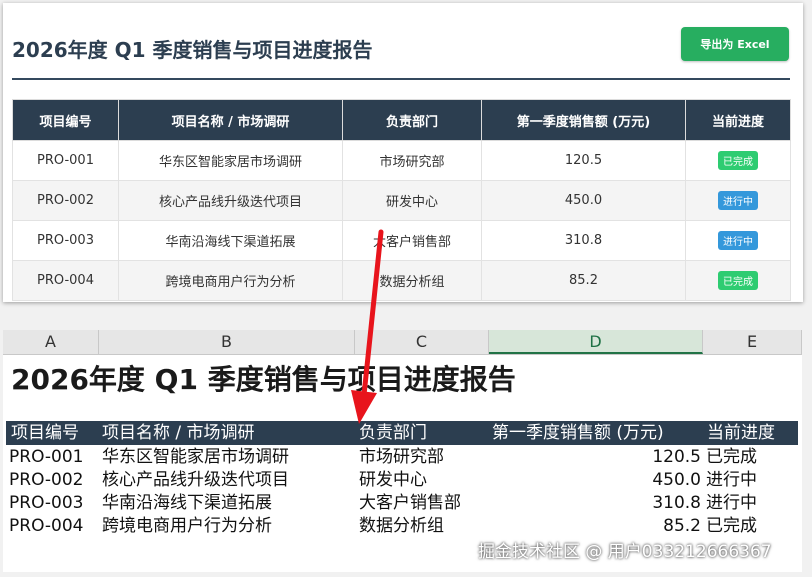 The image size is (812, 577). I want to click on header-department: 负责部门, so click(412, 120).